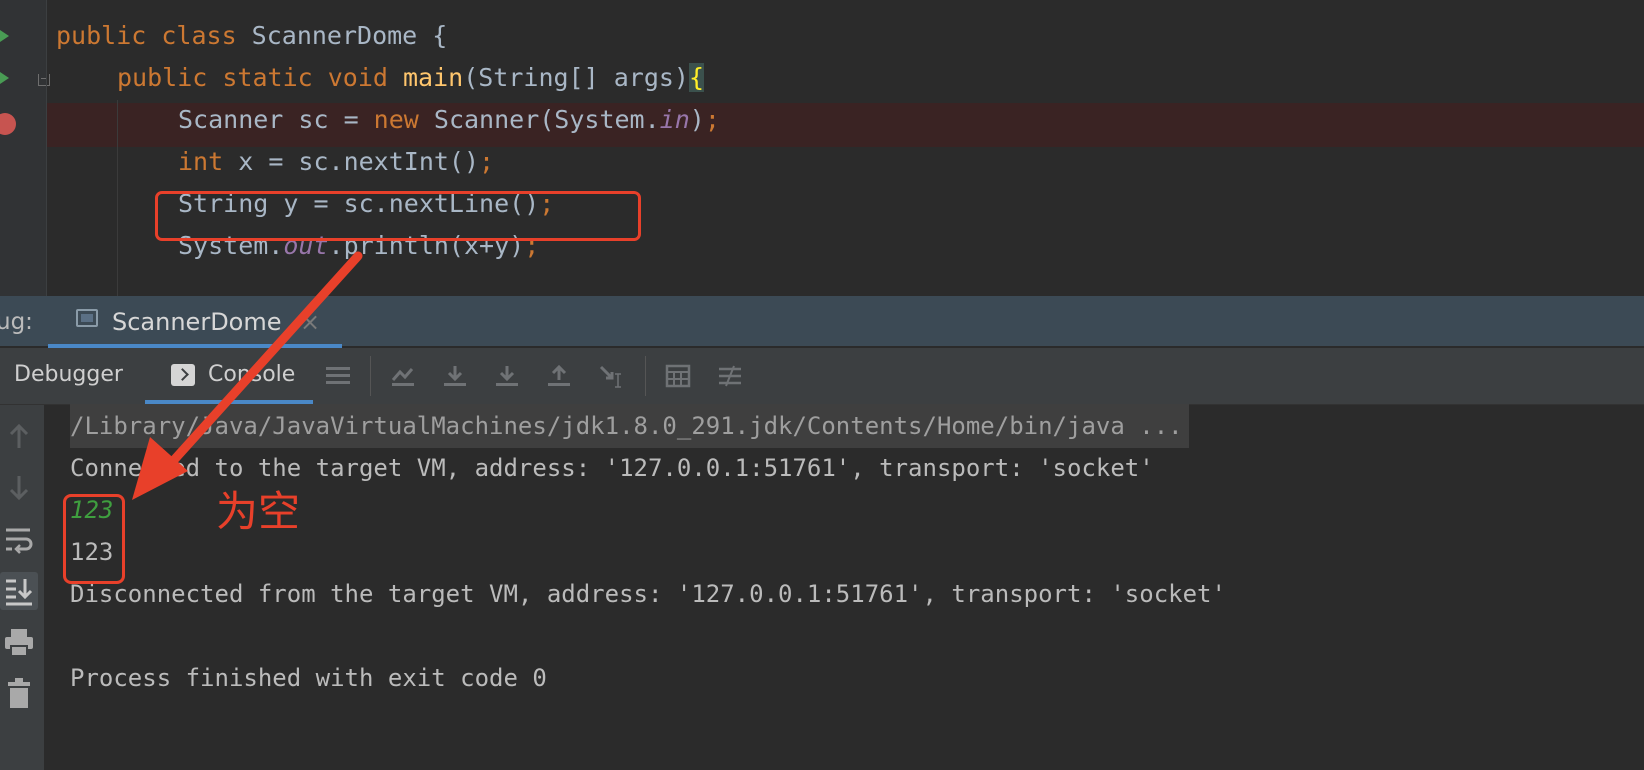 The width and height of the screenshot is (1644, 770). I want to click on step-into-icon, so click(507, 376).